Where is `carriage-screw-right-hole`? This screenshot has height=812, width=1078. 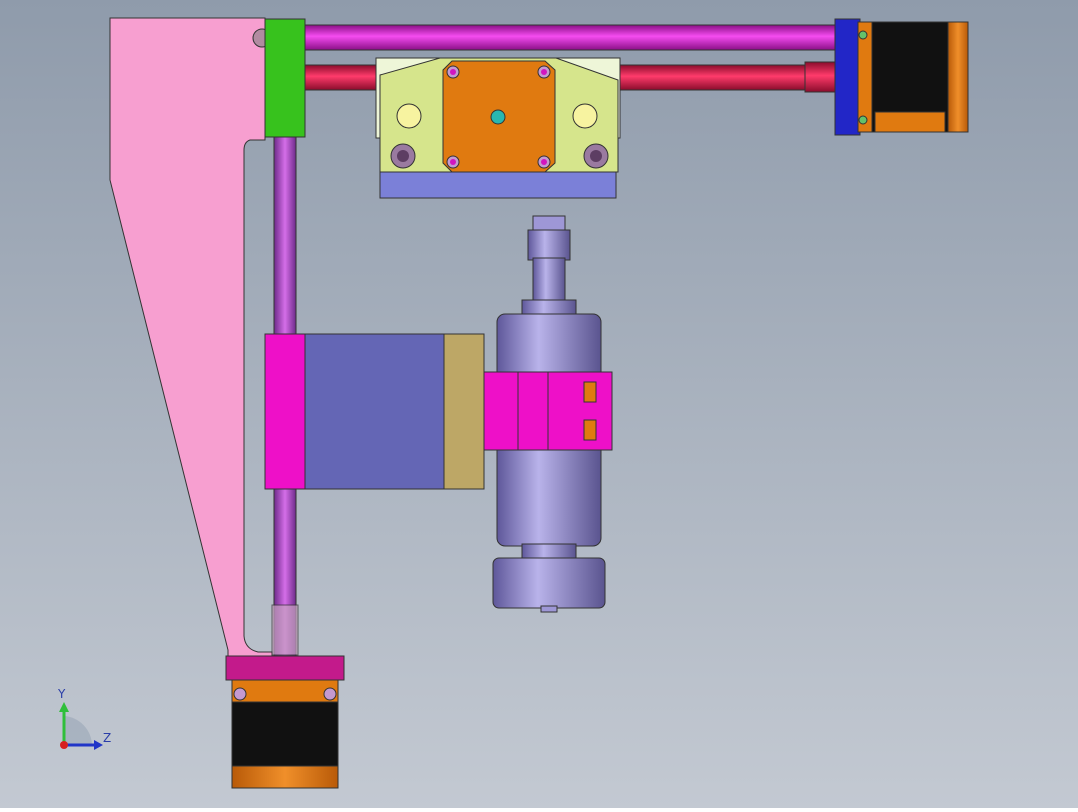 carriage-screw-right-hole is located at coordinates (596, 156).